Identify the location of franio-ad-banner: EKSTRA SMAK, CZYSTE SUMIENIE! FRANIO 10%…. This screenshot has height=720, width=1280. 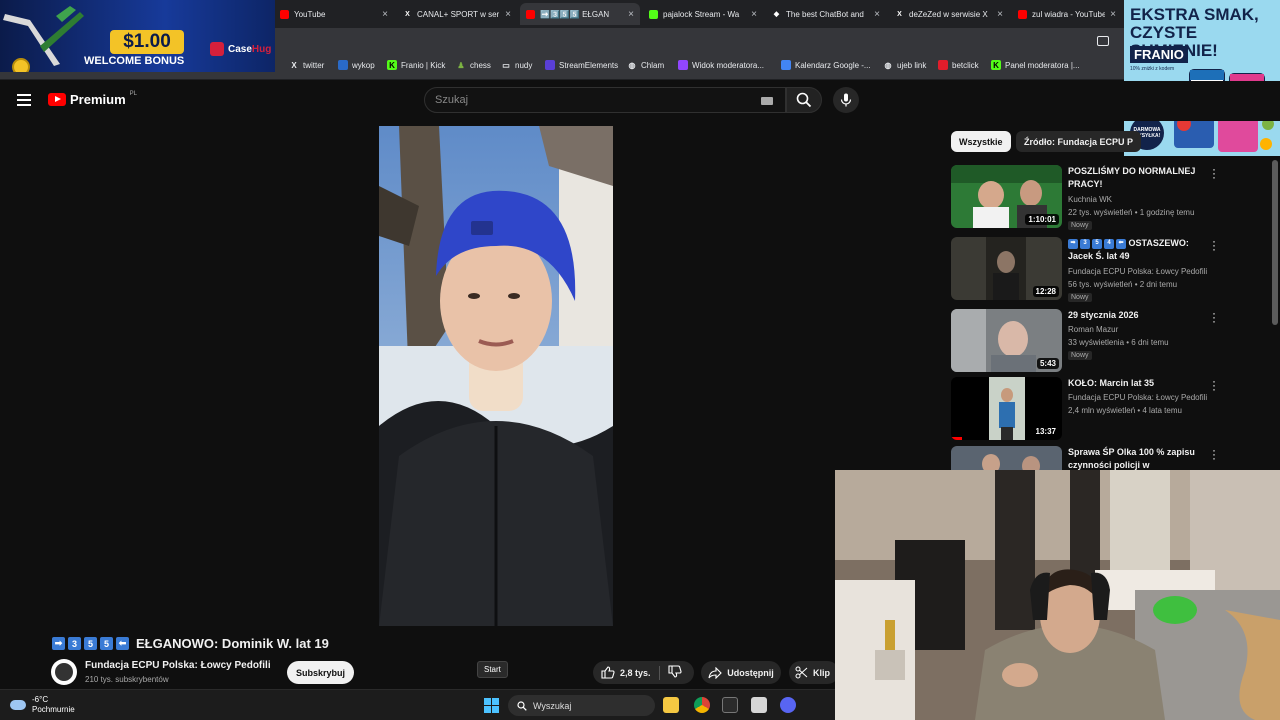
(1202, 78).